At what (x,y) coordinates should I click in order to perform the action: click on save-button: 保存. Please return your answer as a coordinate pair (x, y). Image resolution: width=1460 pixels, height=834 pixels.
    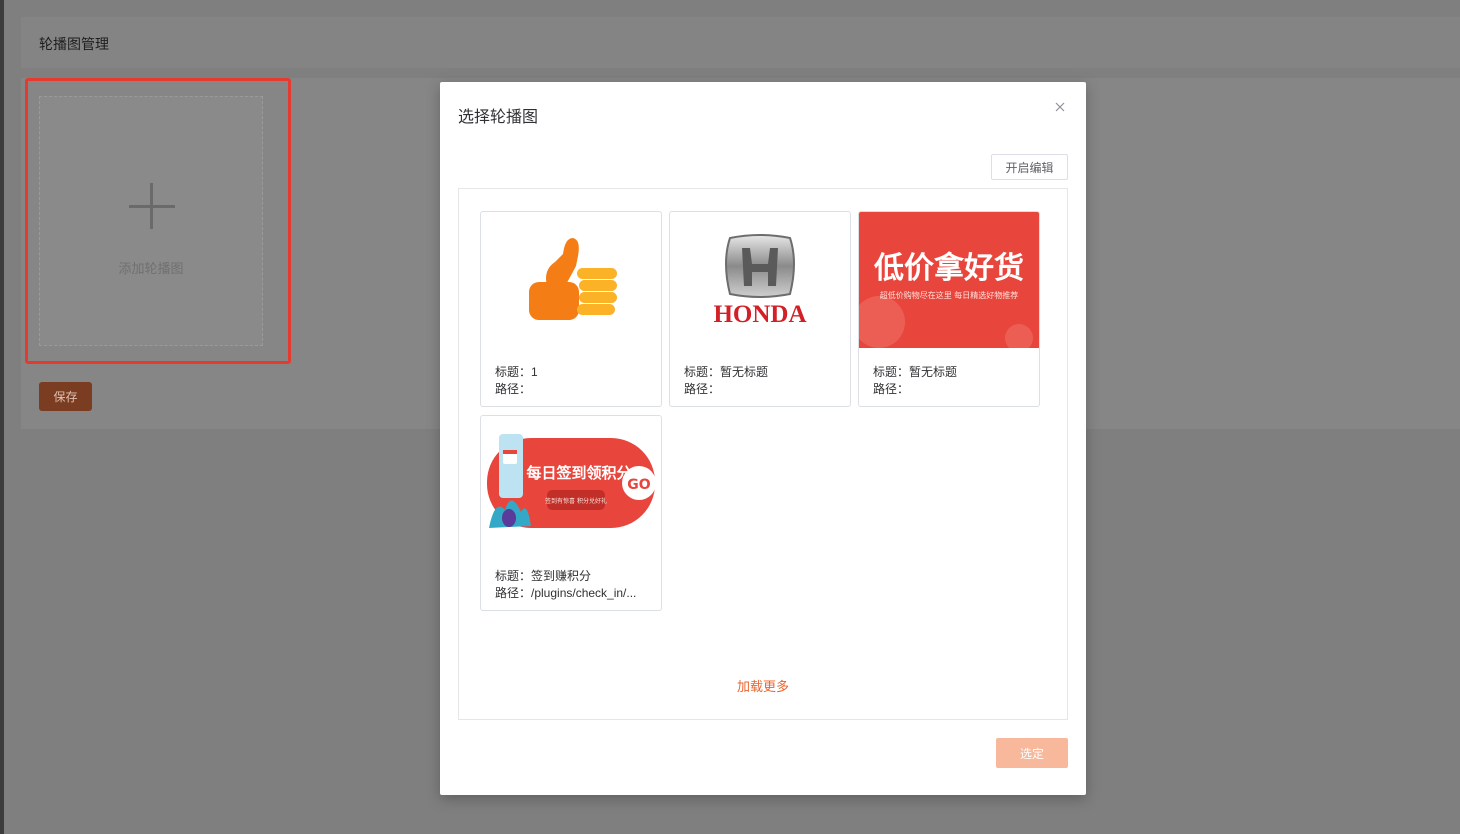
    Looking at the image, I should click on (65, 396).